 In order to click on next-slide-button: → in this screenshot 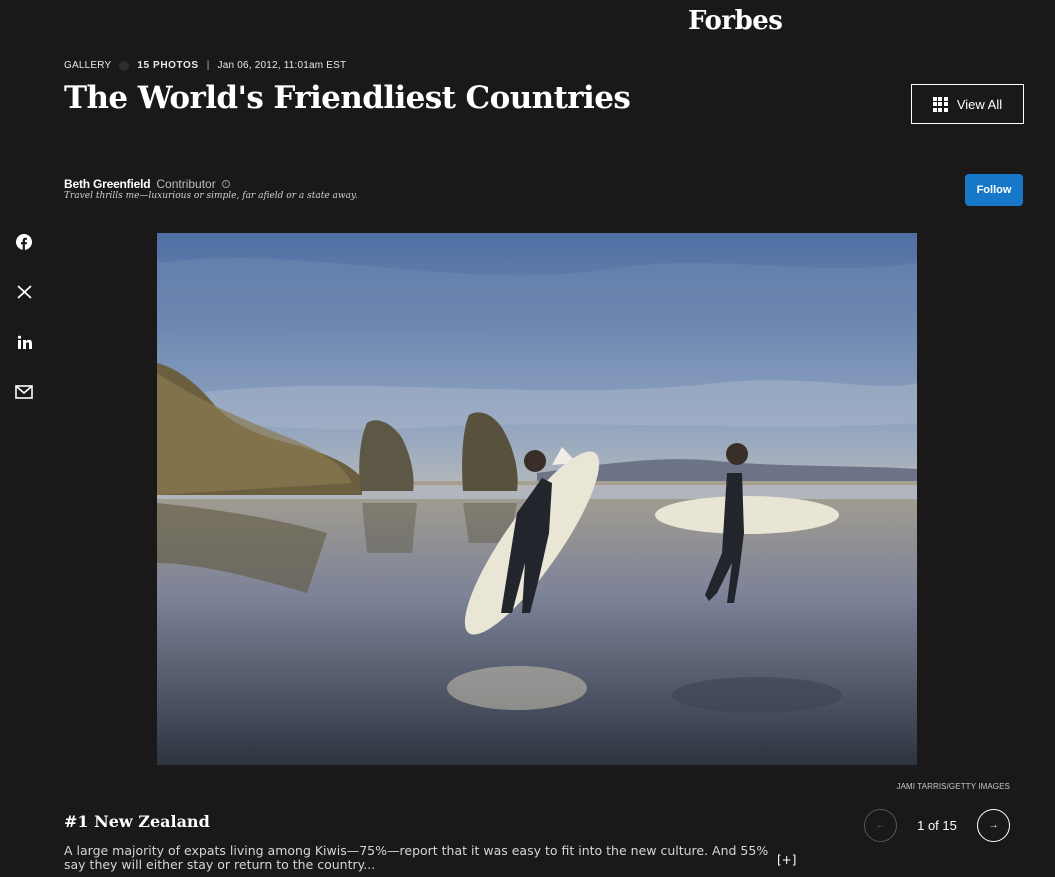, I will do `click(993, 825)`.